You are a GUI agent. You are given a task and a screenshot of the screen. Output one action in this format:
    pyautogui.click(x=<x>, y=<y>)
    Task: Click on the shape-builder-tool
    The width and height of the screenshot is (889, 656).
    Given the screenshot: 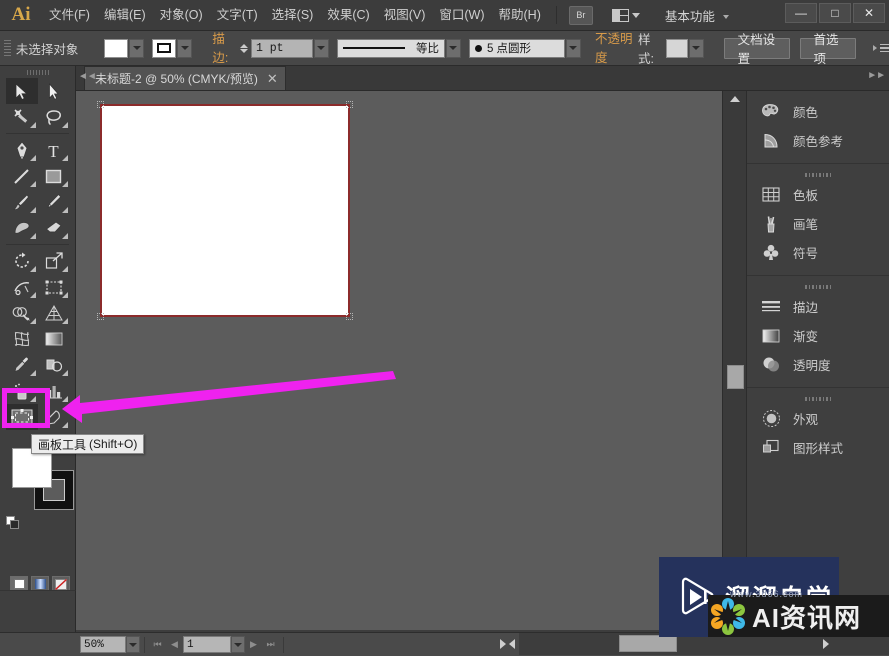 What is the action you would take?
    pyautogui.click(x=22, y=313)
    